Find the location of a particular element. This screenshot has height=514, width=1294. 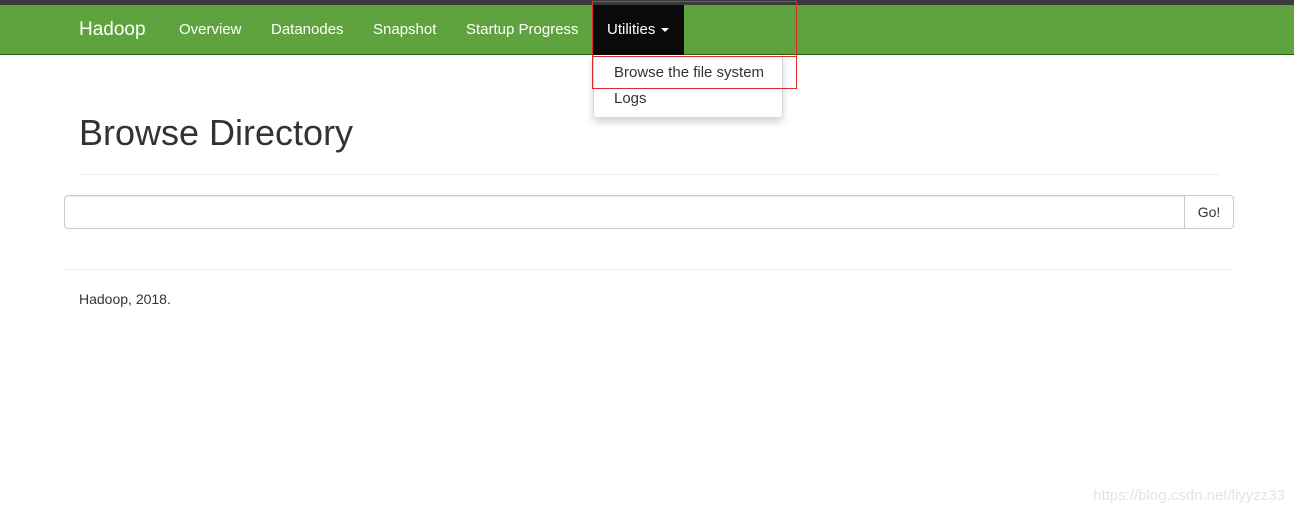

footer-text: Hadoop, 2018. is located at coordinates (125, 299).